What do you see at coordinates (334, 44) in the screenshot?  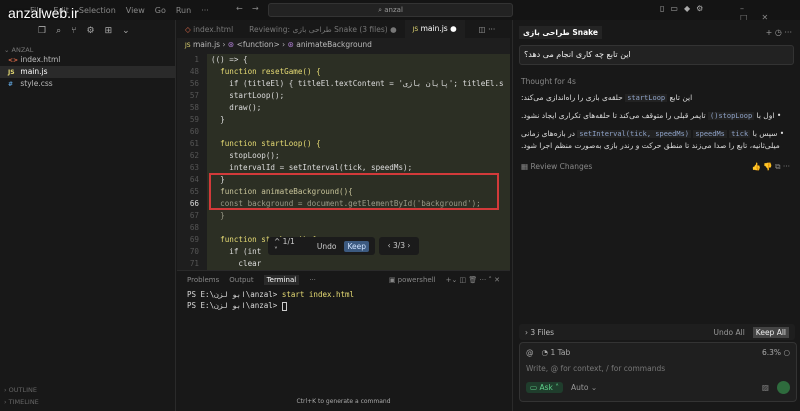 I see `breadcrumb-symbol: animateBackground` at bounding box center [334, 44].